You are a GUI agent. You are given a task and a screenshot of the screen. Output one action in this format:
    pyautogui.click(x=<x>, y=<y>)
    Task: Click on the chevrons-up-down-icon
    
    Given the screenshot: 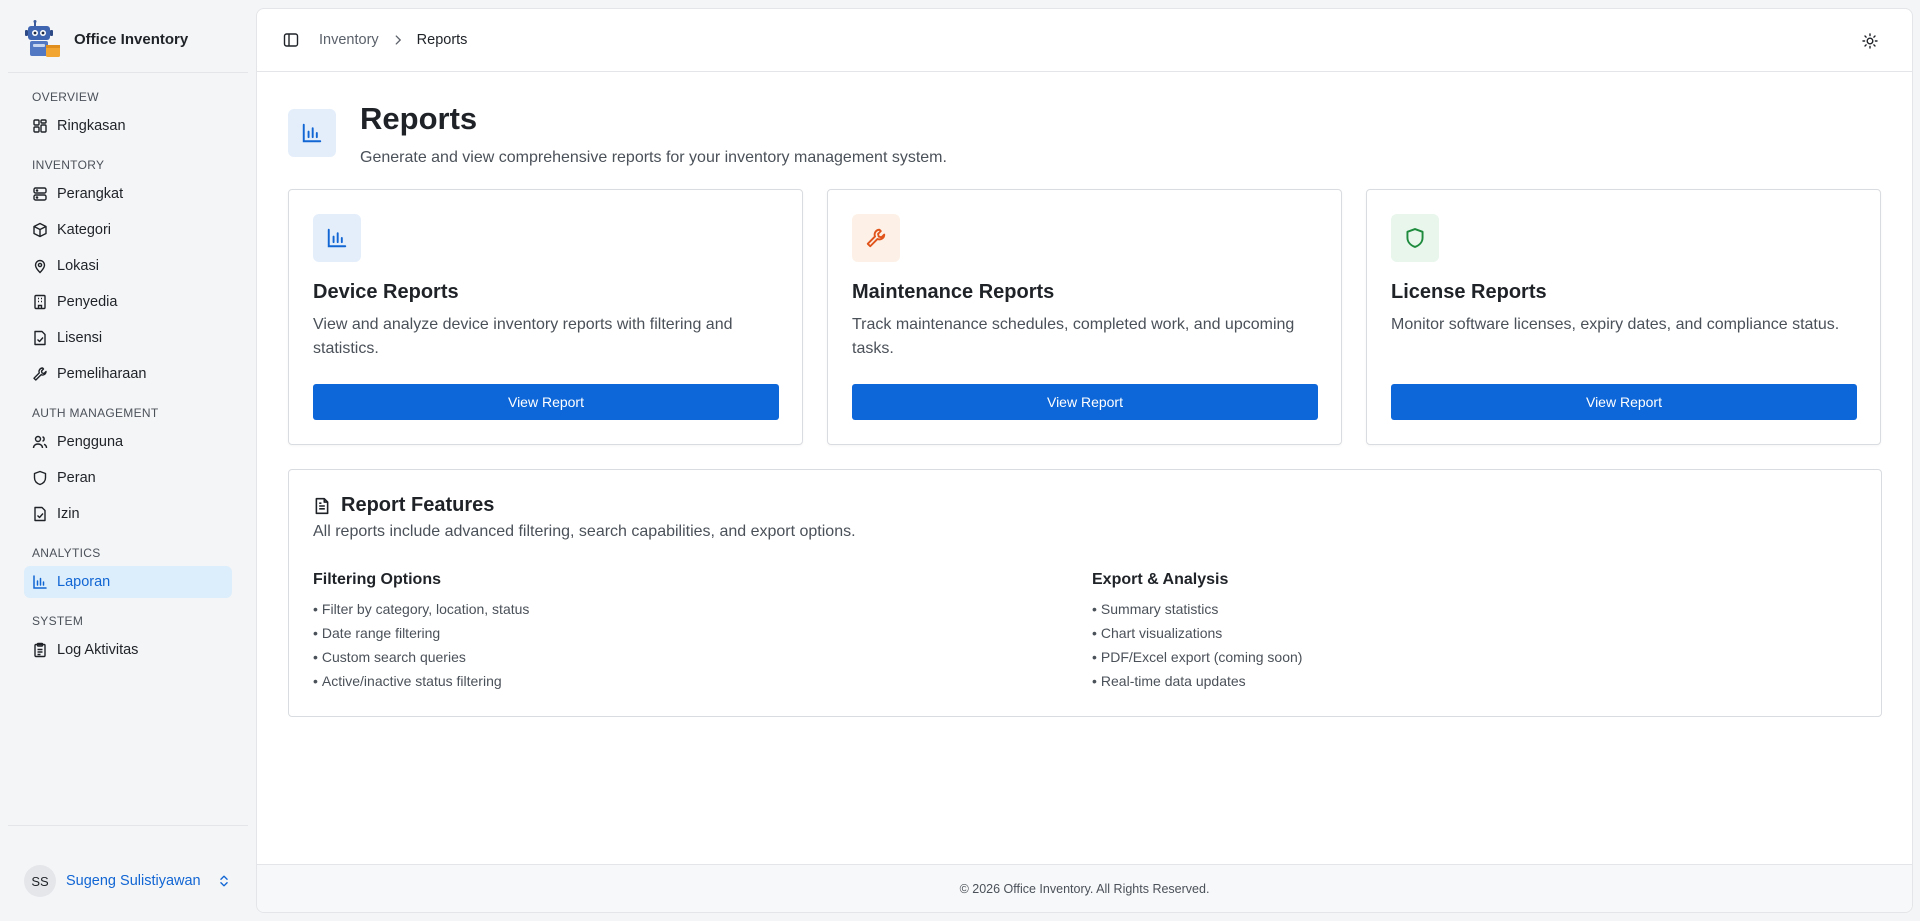 What is the action you would take?
    pyautogui.click(x=223, y=881)
    